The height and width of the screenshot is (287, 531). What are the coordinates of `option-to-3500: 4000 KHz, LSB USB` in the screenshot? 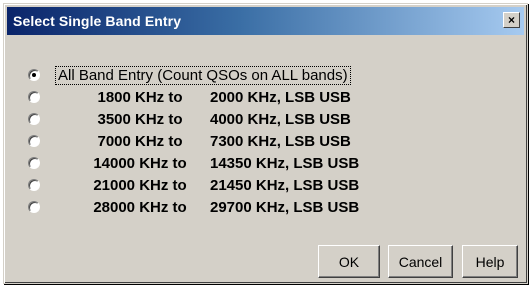 It's located at (280, 119).